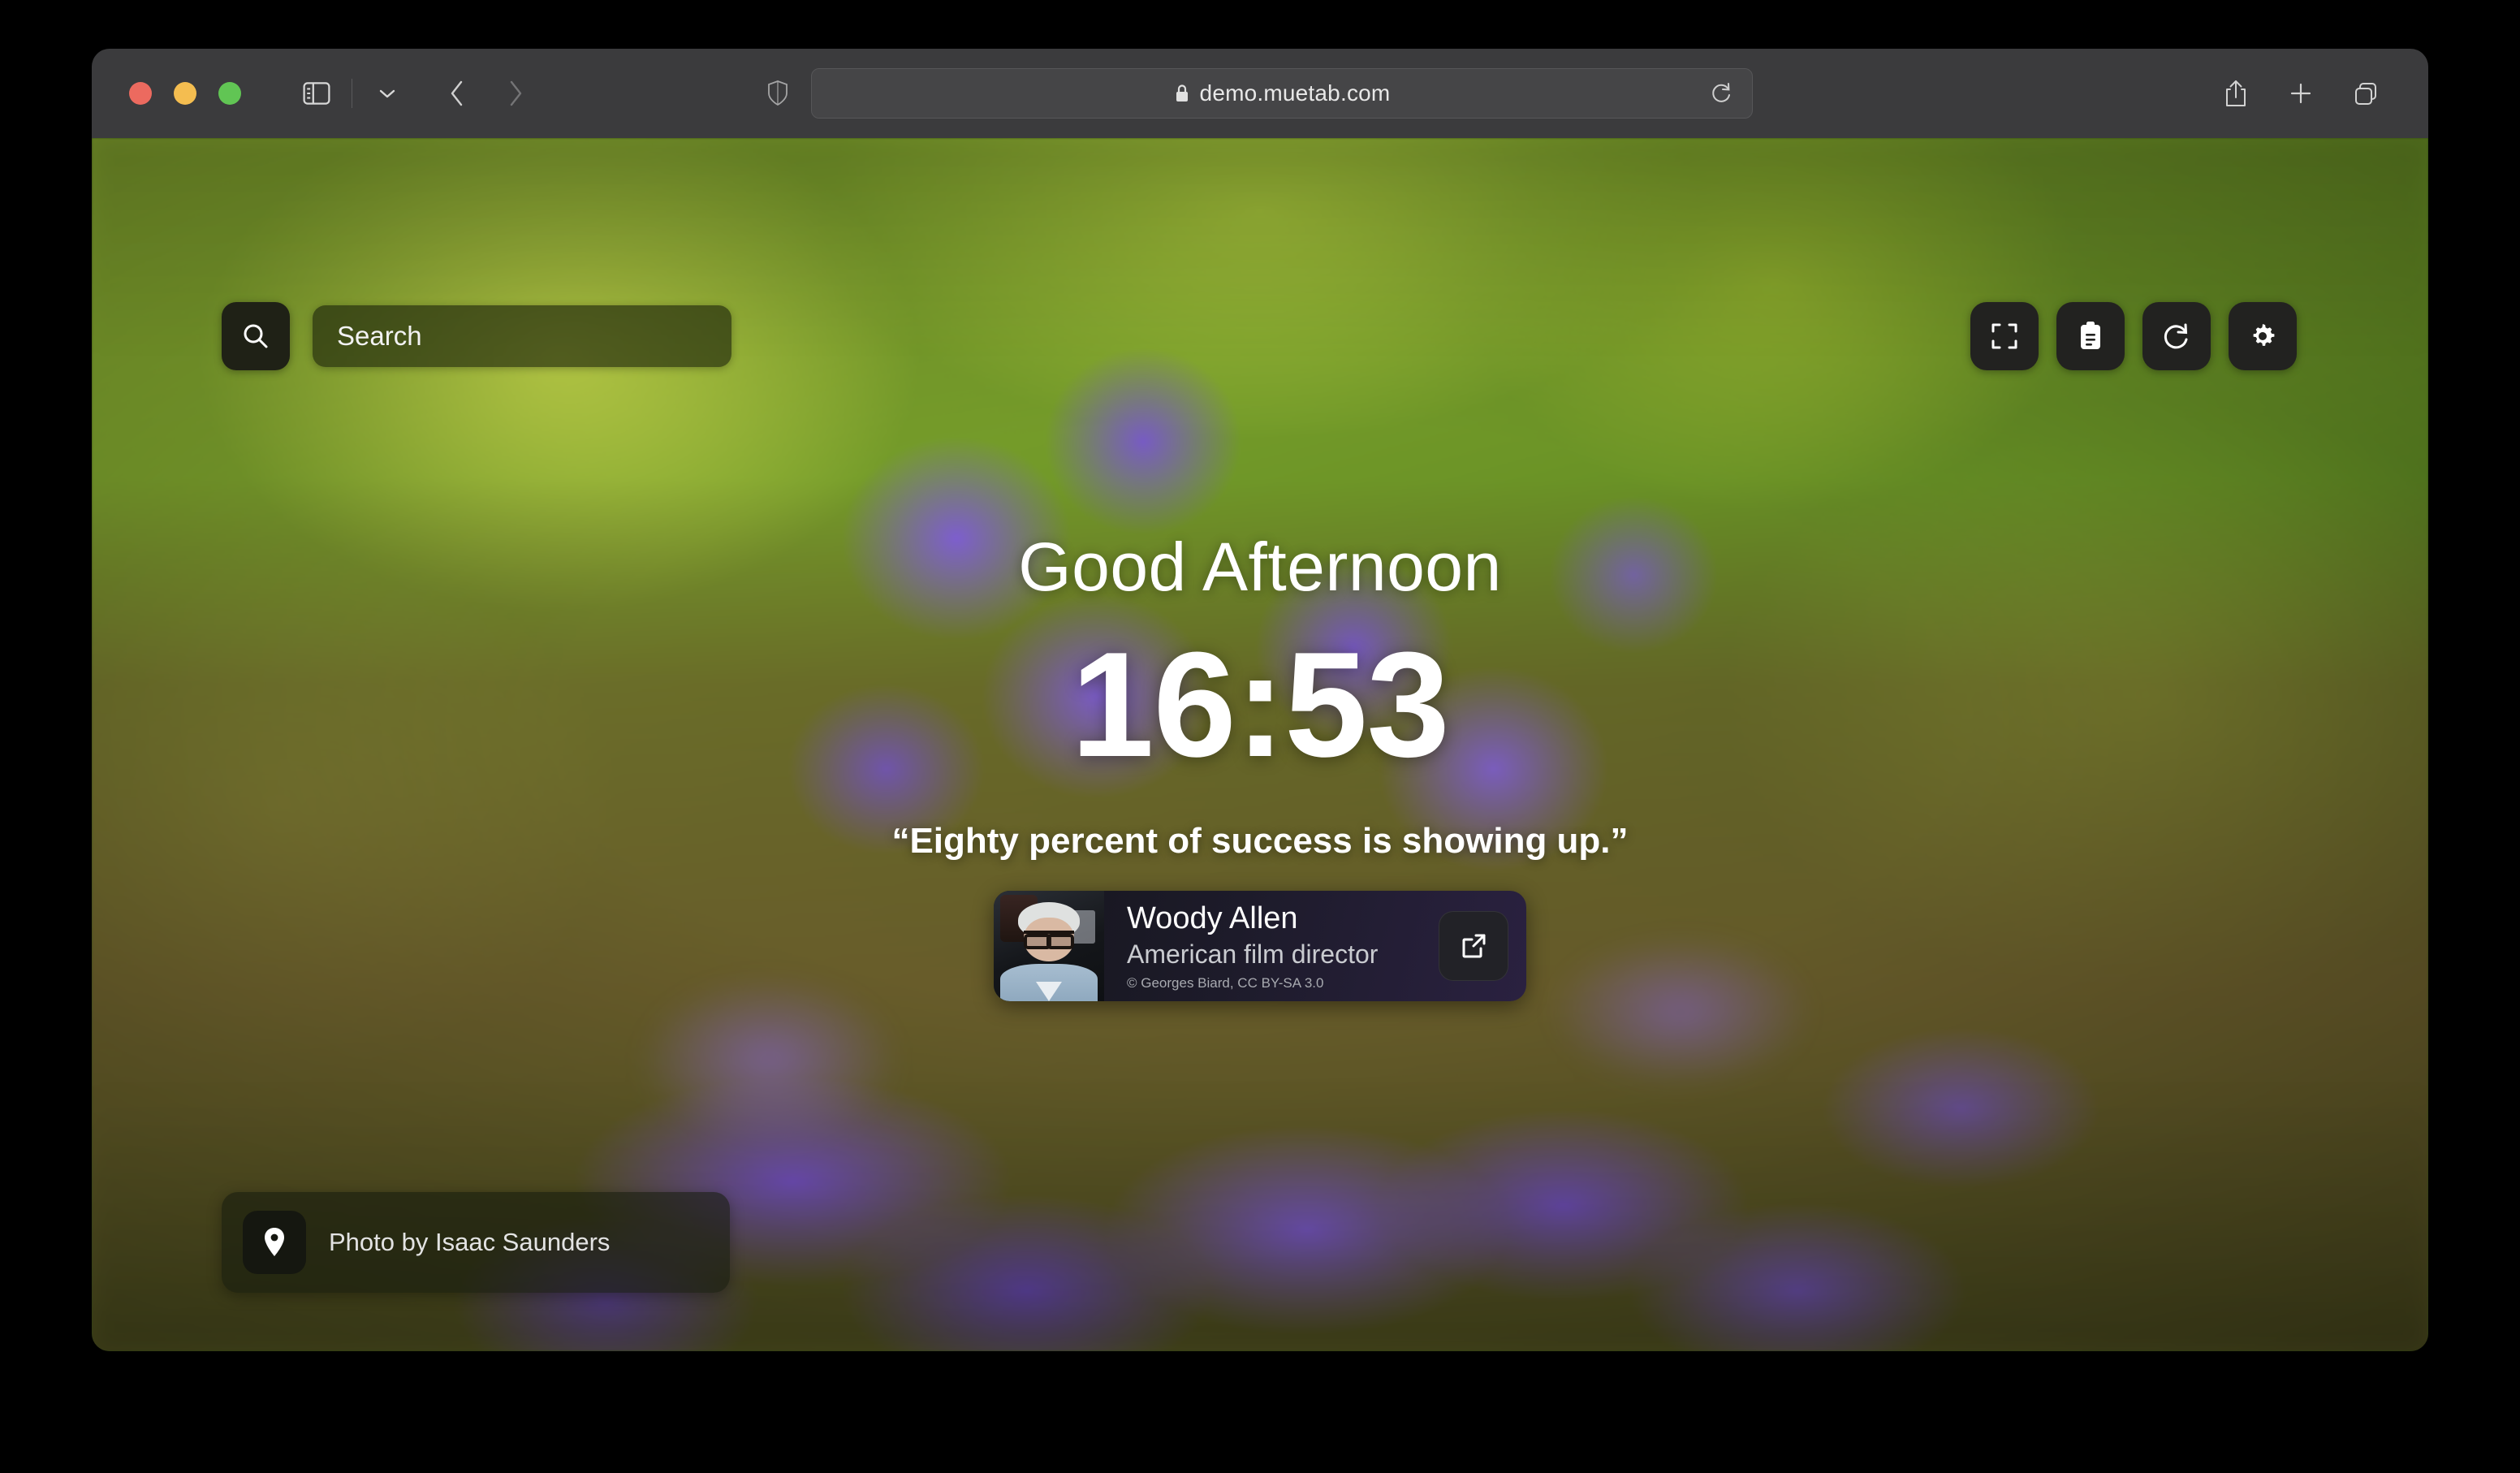 The height and width of the screenshot is (1473, 2520). I want to click on window-controls, so click(185, 93).